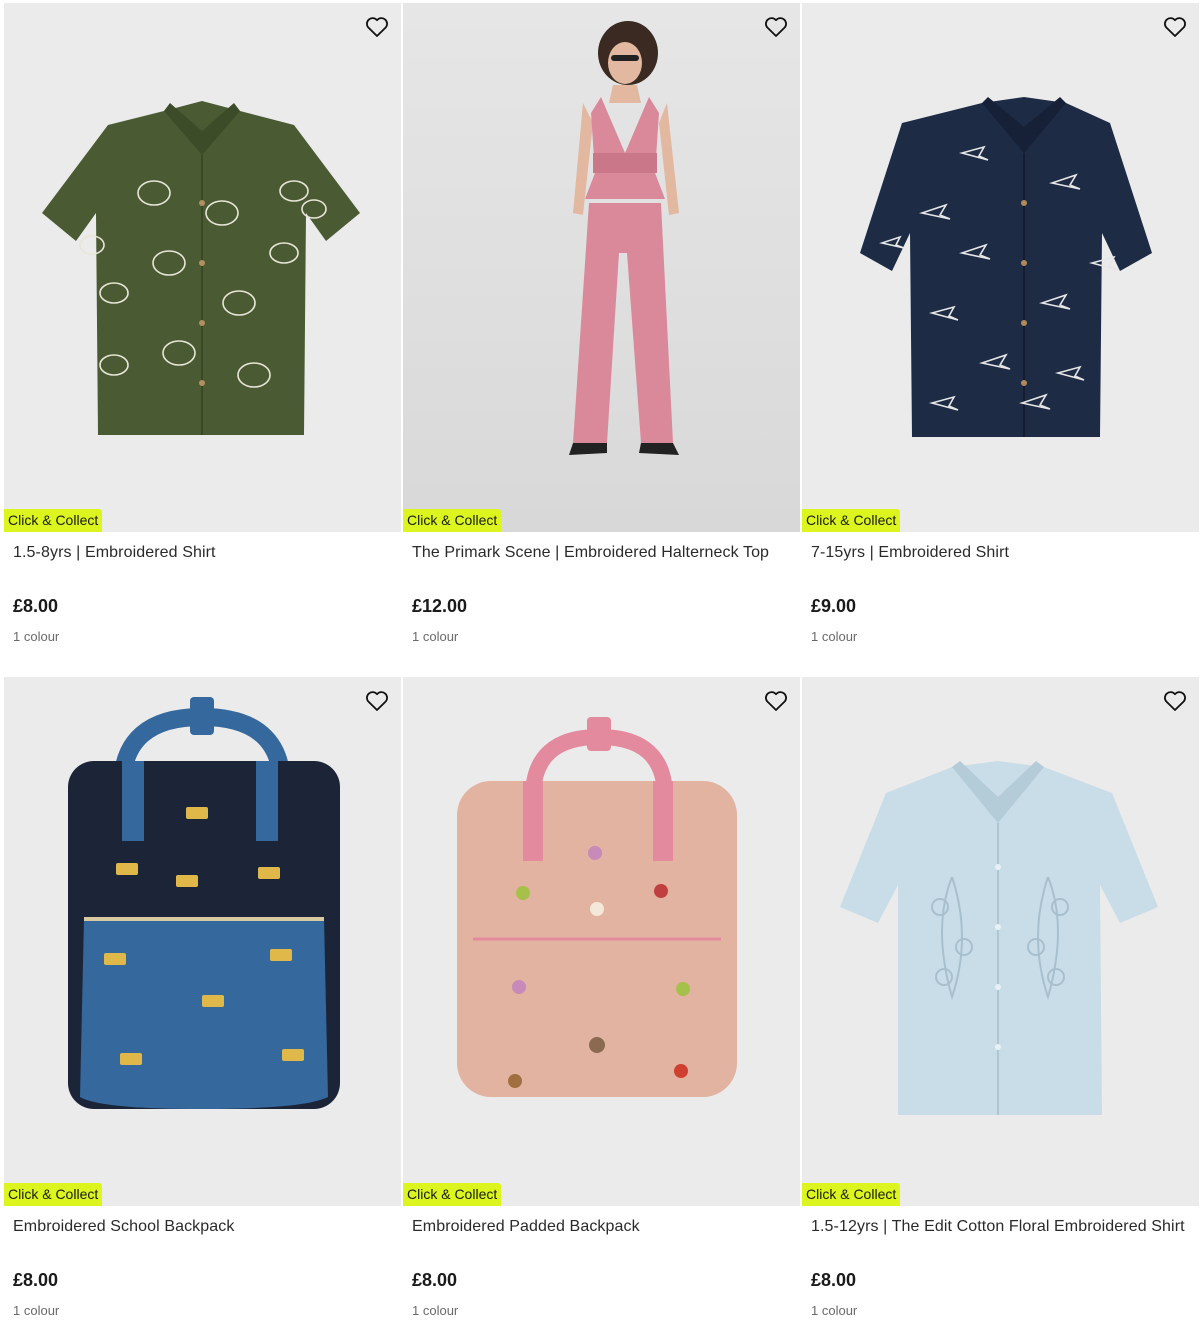  I want to click on product-title: Embroidered School Backpack, so click(202, 1238).